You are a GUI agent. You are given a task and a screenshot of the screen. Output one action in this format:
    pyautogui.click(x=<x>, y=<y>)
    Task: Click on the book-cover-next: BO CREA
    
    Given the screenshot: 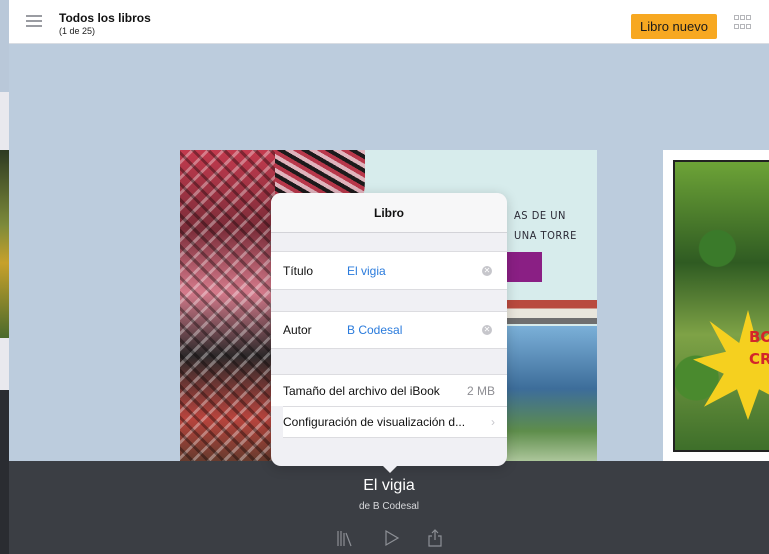 What is the action you would take?
    pyautogui.click(x=716, y=308)
    